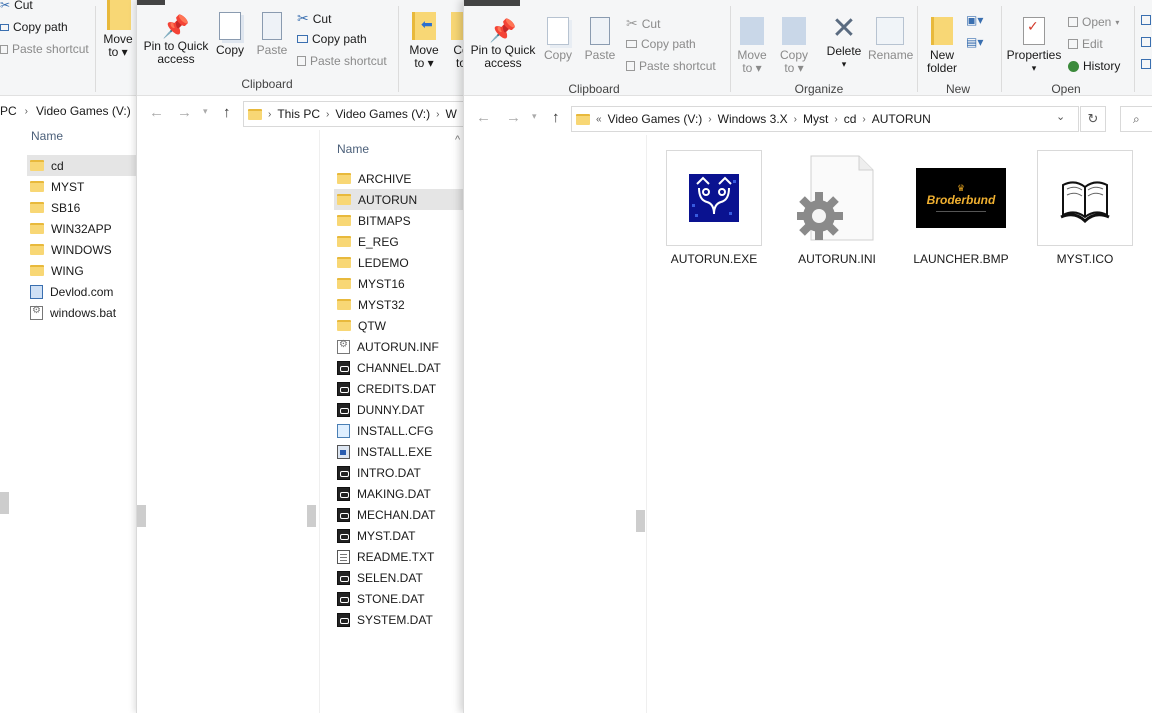  I want to click on list-item: QTW, so click(360, 325).